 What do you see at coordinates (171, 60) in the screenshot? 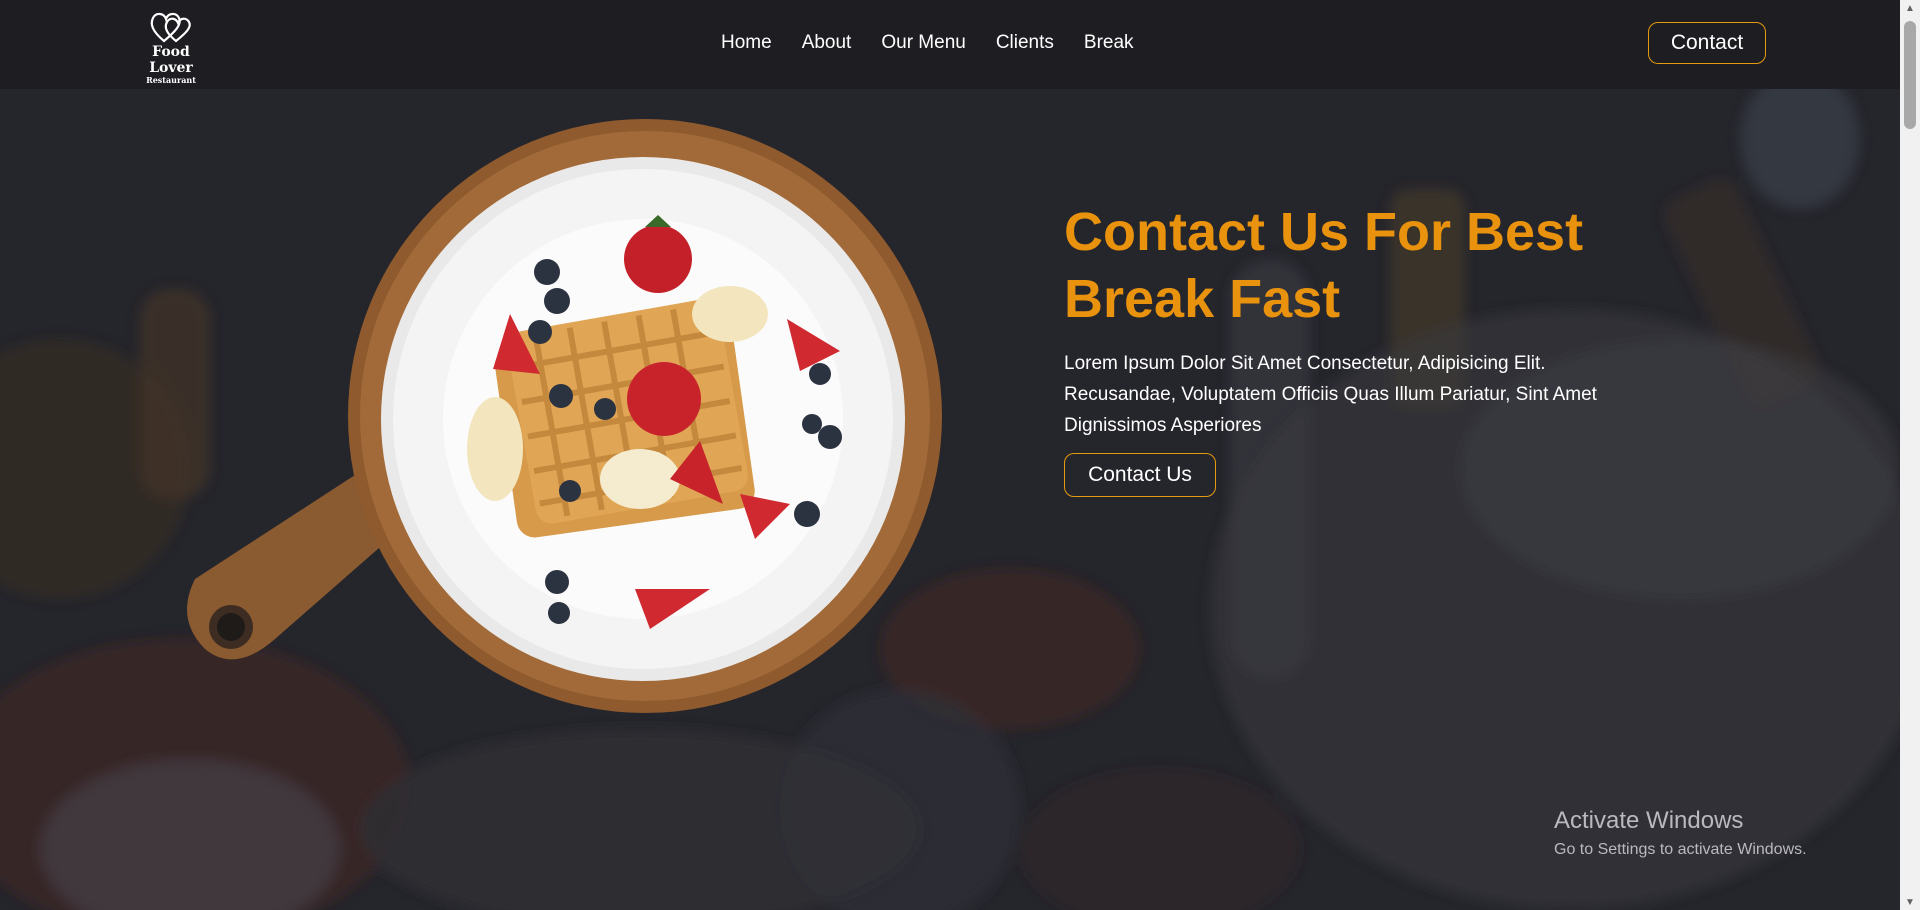
I see `brand-name: Food Lover` at bounding box center [171, 60].